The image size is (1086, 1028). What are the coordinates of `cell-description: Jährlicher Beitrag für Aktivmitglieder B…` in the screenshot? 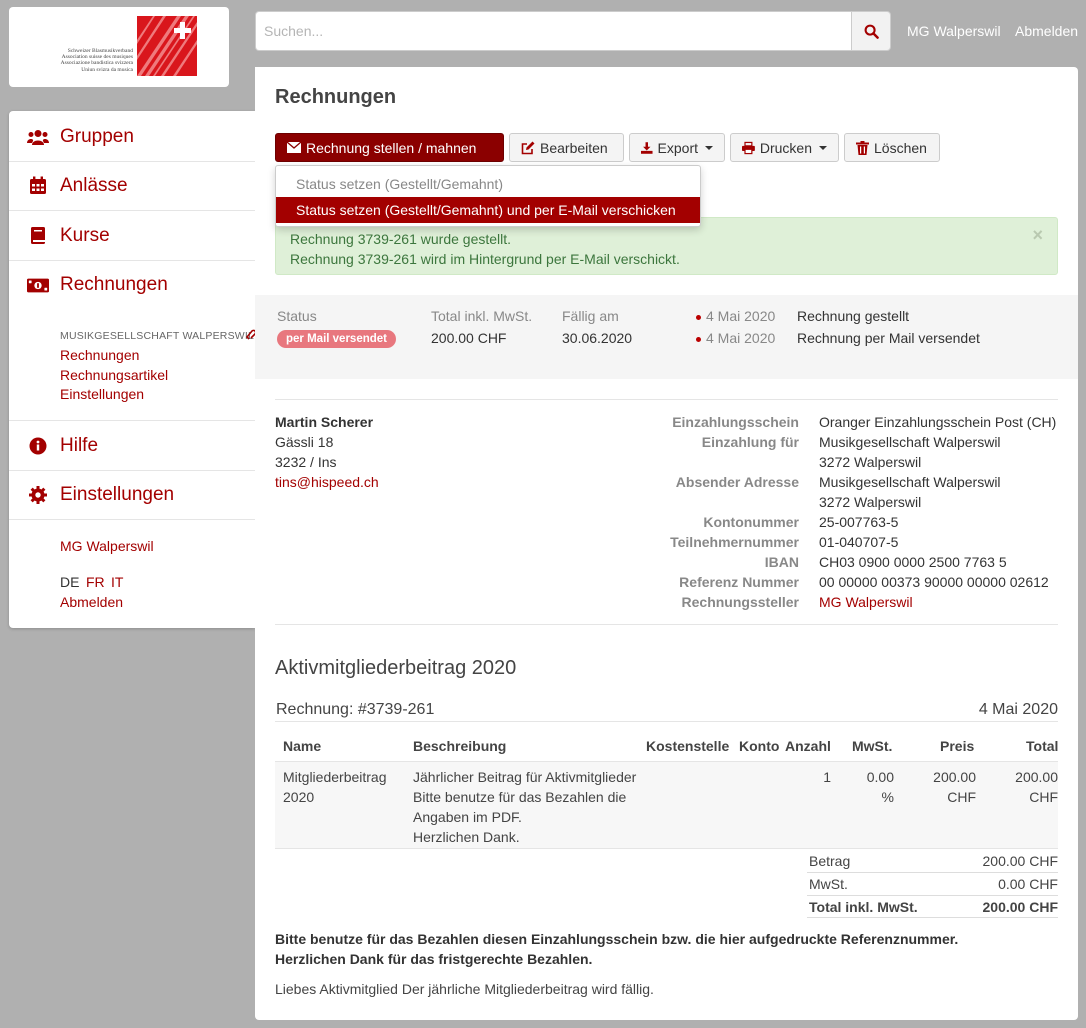 It's located at (524, 807).